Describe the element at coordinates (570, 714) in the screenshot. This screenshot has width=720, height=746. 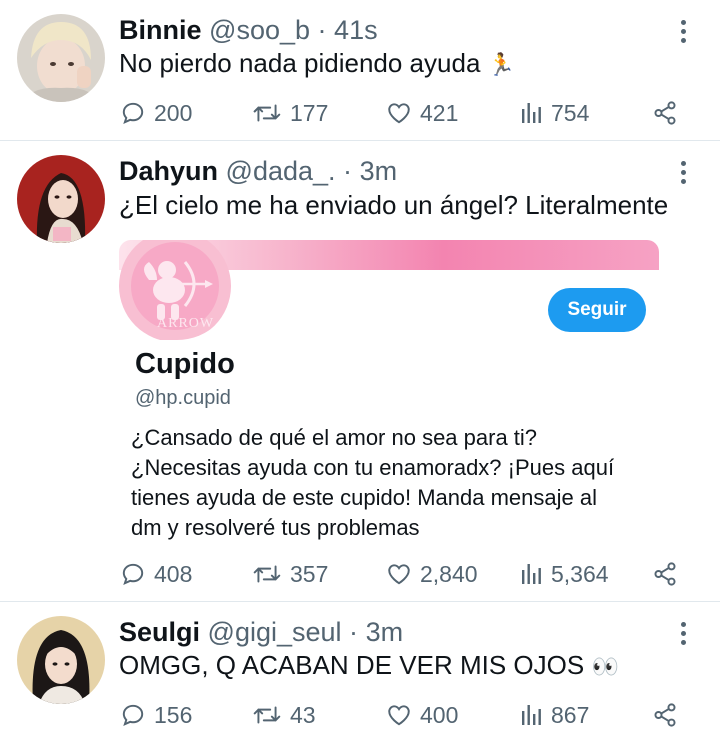
I see `views-count: 867` at that location.